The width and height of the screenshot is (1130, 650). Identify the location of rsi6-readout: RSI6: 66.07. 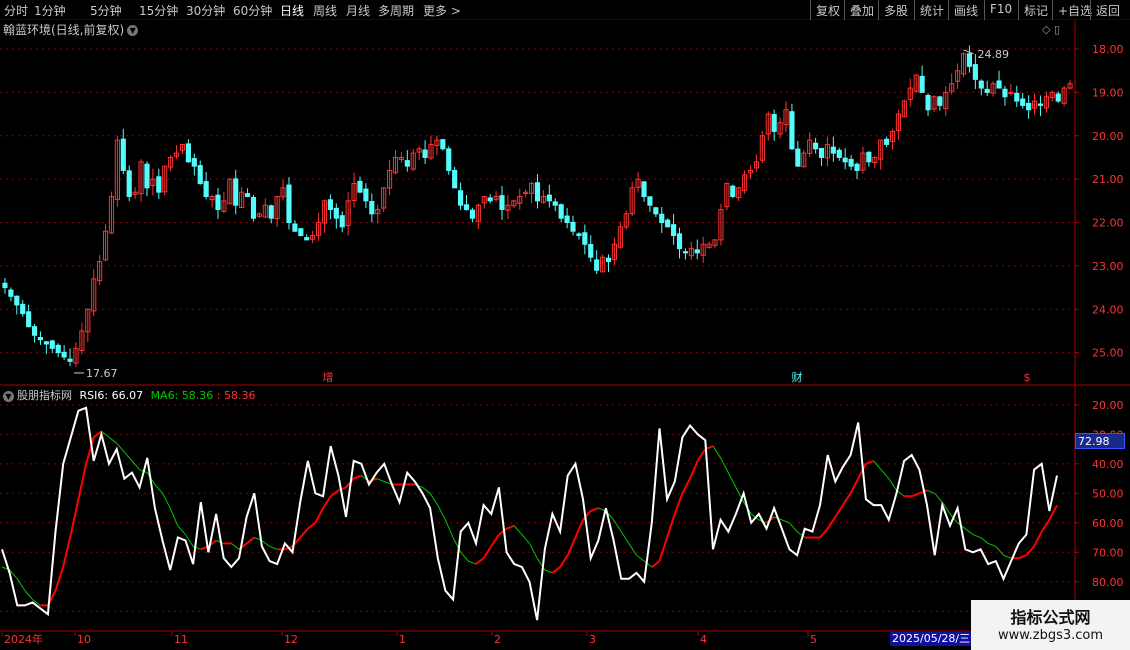
(111, 395).